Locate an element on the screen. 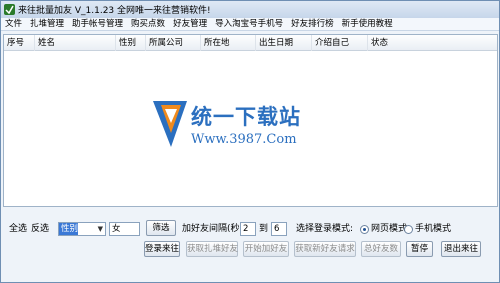 The image size is (500, 283). menu-group-manage: 扎堆管理 is located at coordinates (47, 24).